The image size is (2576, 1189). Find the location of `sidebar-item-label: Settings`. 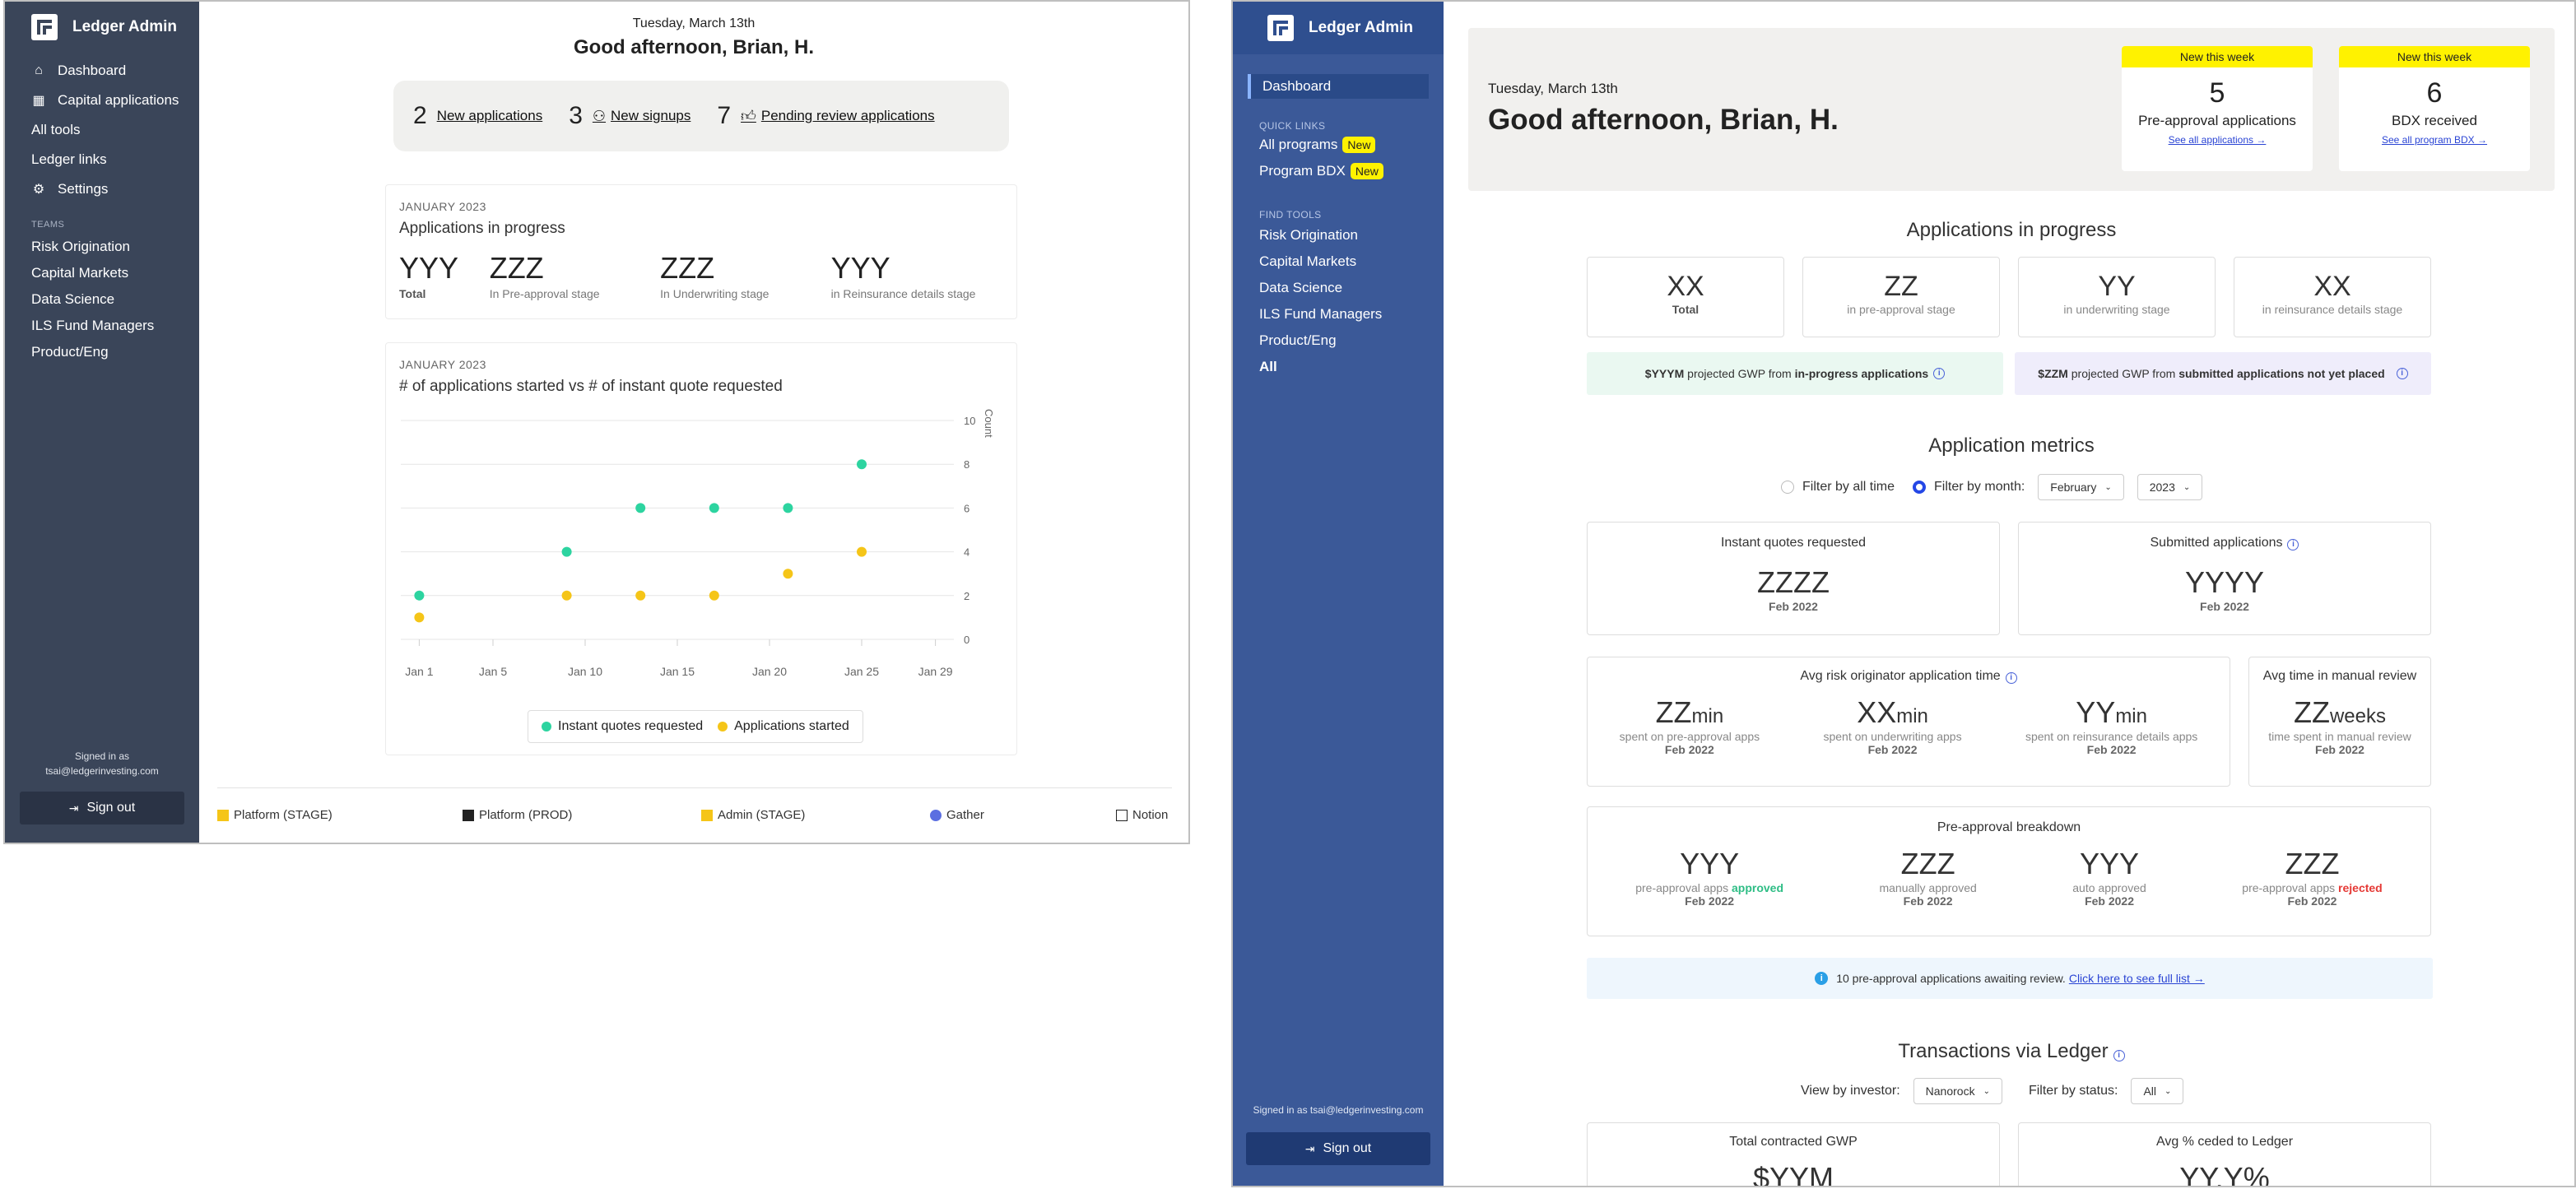

sidebar-item-label: Settings is located at coordinates (83, 189).